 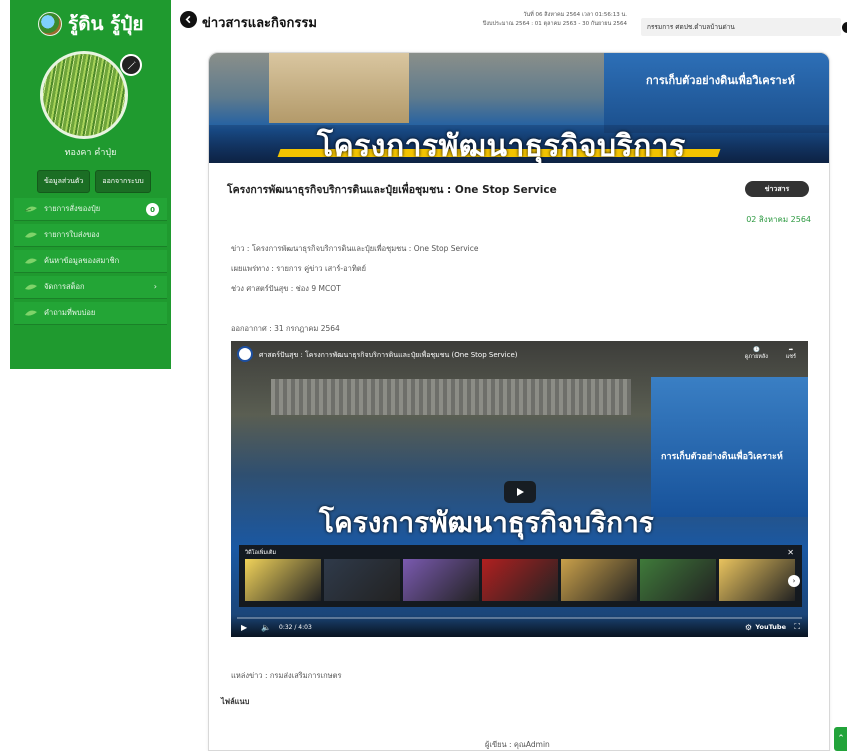 I want to click on banner-sign-left, so click(x=339, y=88).